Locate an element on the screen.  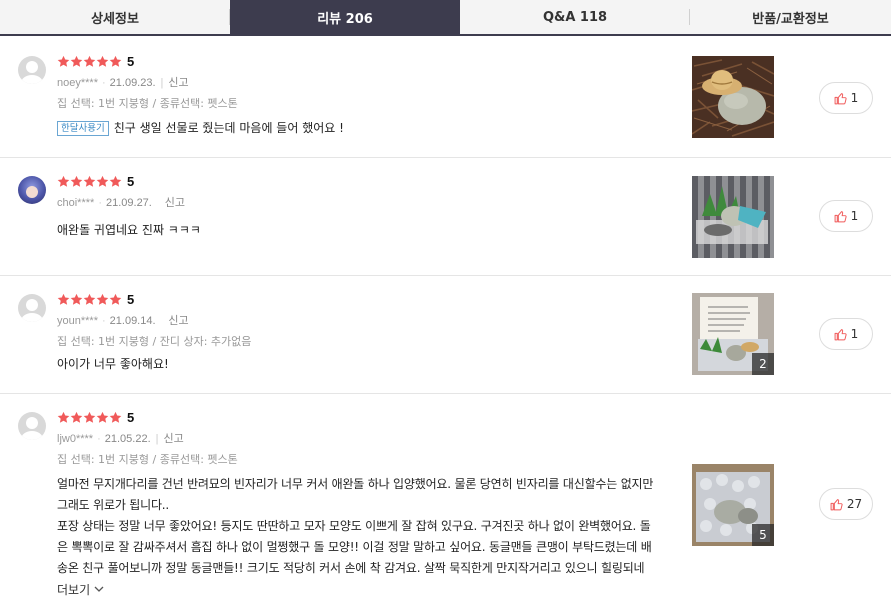
monthly-review-badge: 한달사용기 is located at coordinates (83, 128).